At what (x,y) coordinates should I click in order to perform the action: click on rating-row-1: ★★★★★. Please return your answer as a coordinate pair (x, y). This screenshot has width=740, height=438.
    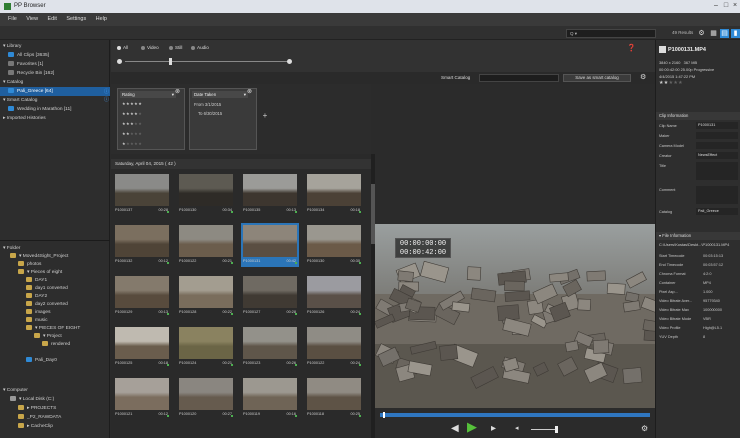
    Looking at the image, I should click on (132, 143).